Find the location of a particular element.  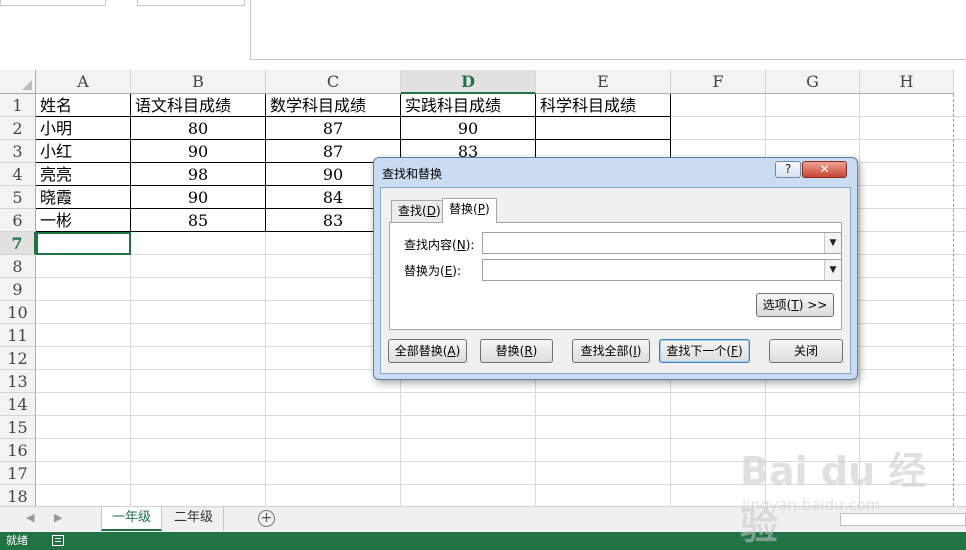

replace-all-label: 全部替换 is located at coordinates (418, 351).